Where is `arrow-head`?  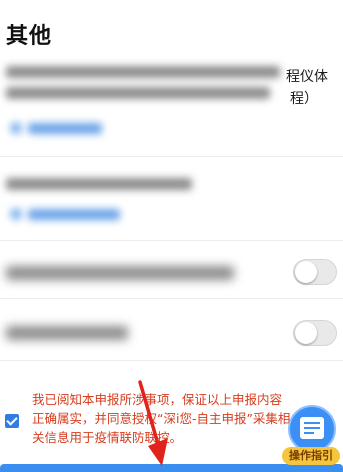 arrow-head is located at coordinates (158, 452).